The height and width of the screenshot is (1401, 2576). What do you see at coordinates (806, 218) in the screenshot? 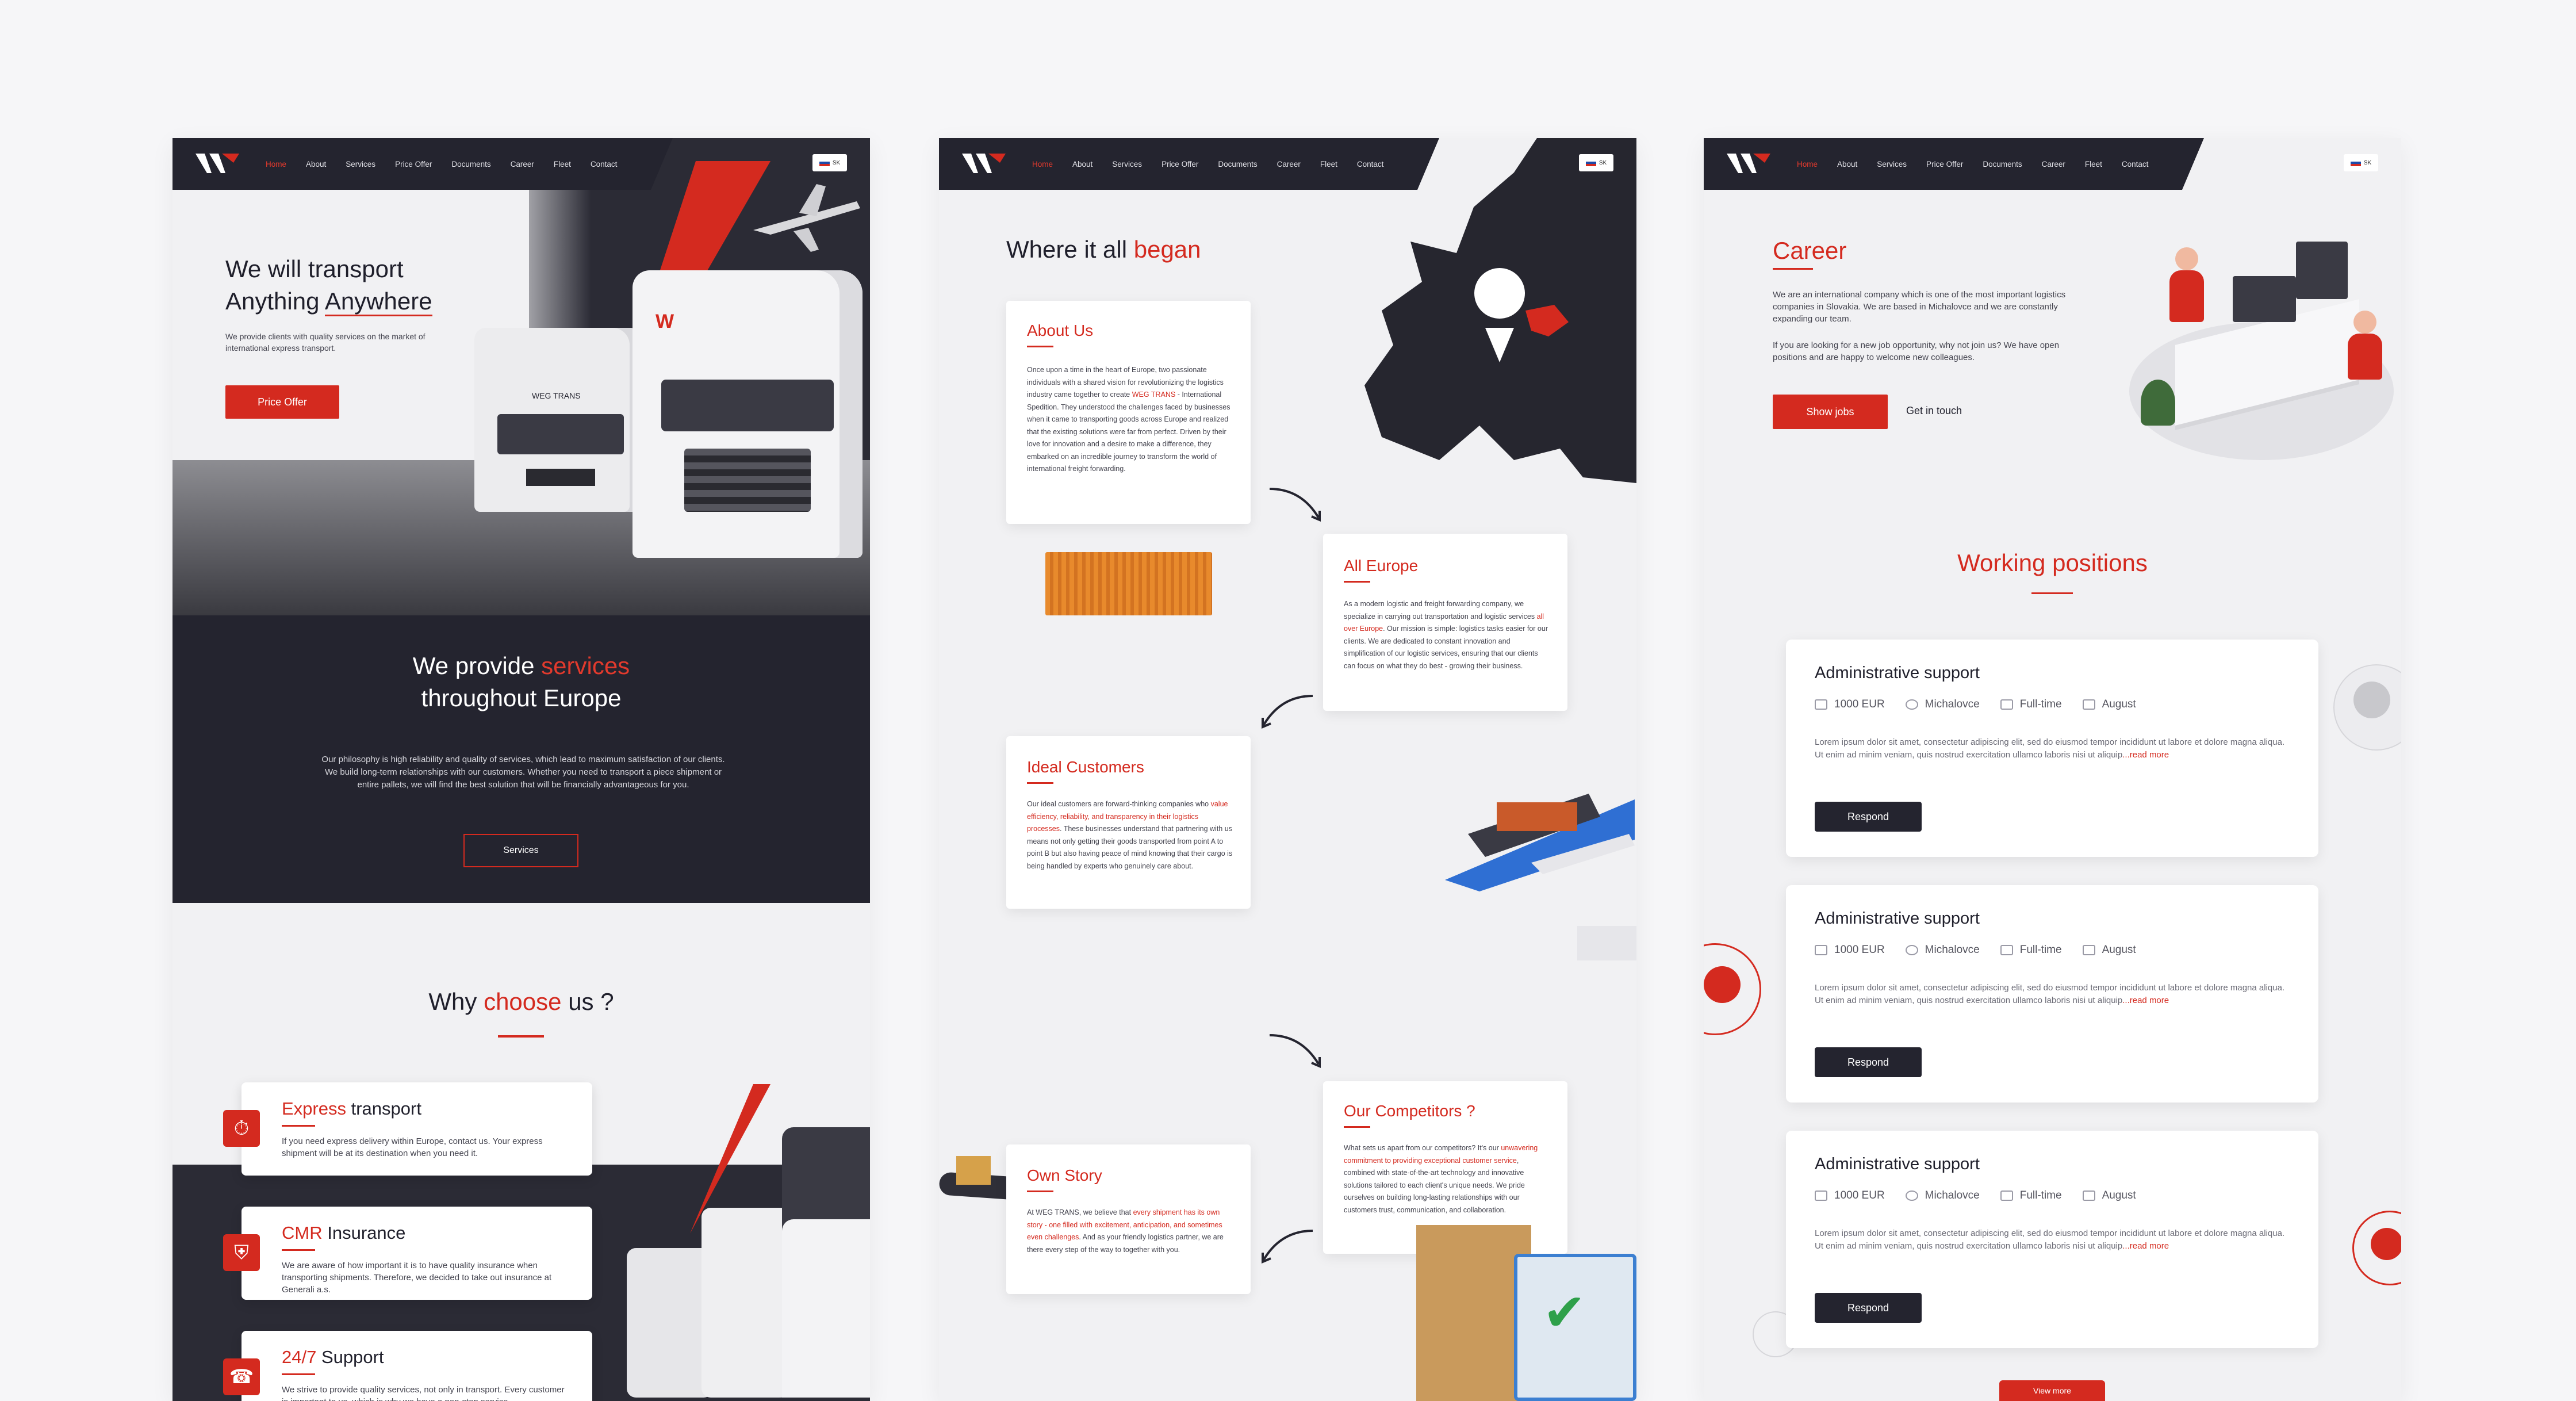
I see `plane-icon` at bounding box center [806, 218].